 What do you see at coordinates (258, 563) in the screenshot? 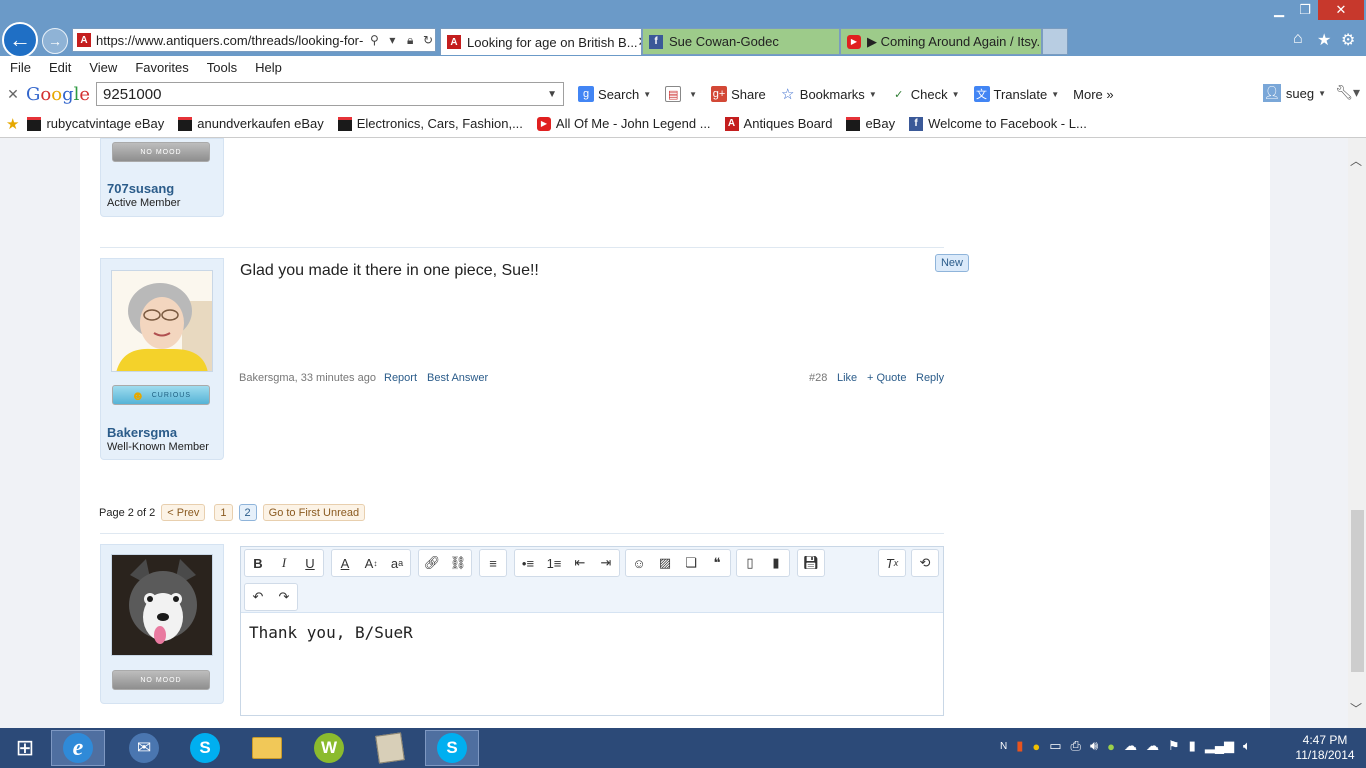
I see `bold-icon: B` at bounding box center [258, 563].